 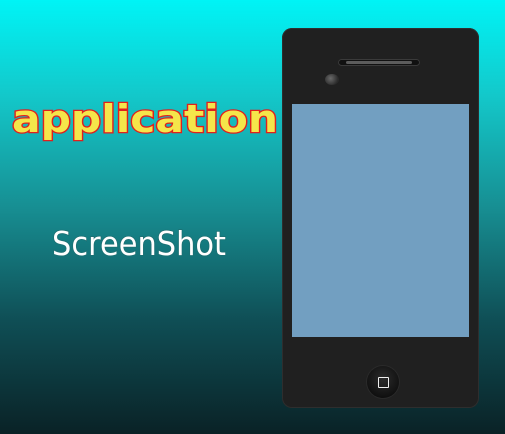 I want to click on phone-home-button, so click(x=383, y=382).